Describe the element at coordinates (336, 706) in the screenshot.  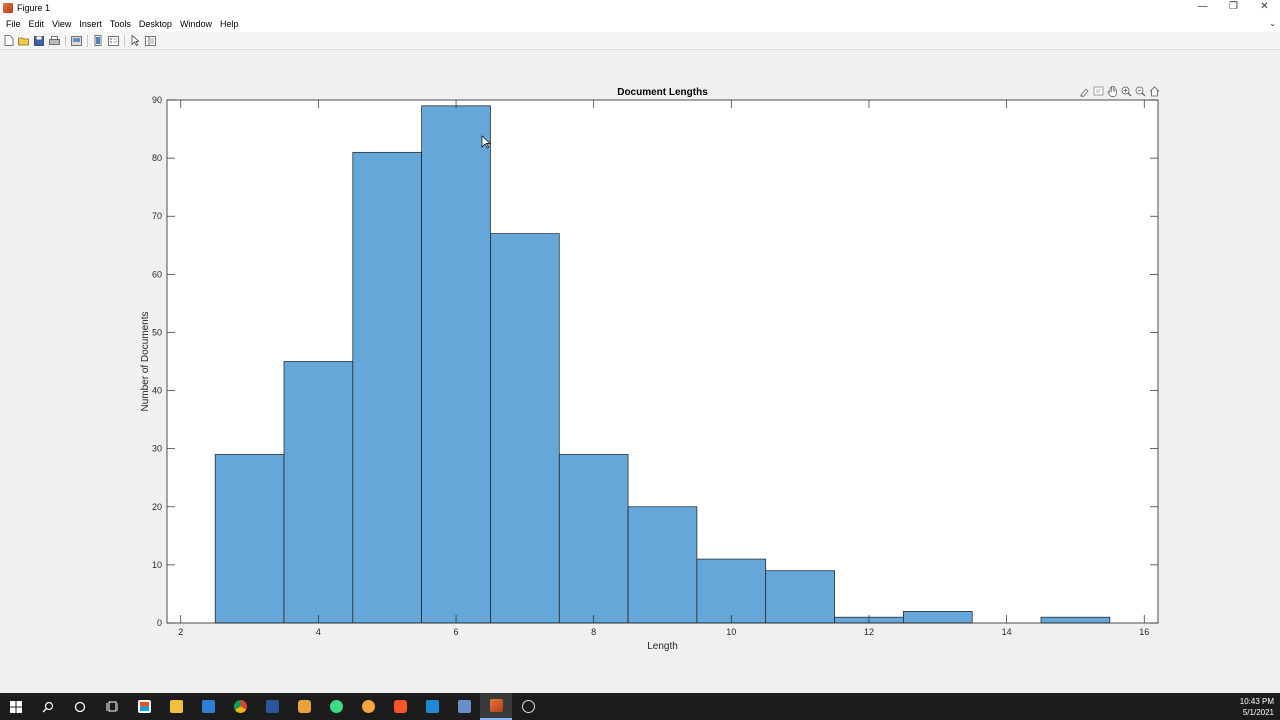
I see `android-studio-icon` at that location.